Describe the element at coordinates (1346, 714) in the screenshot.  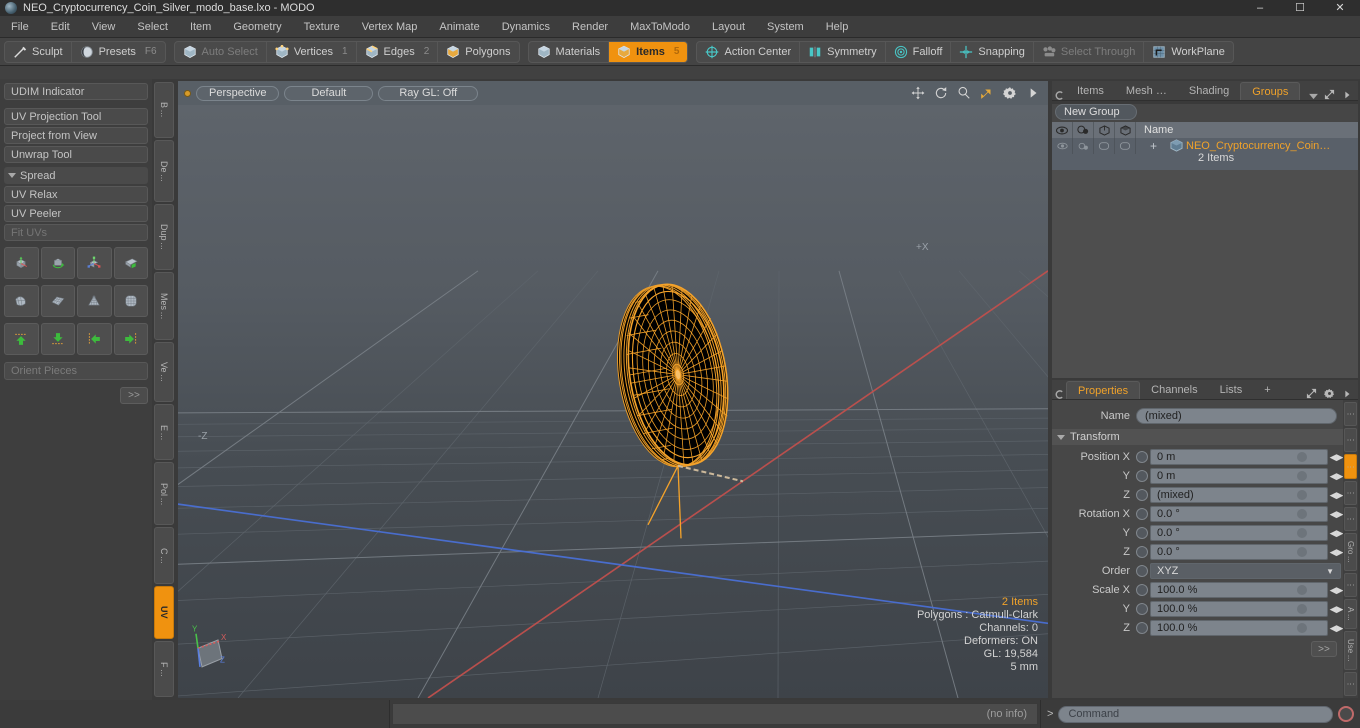
I see `record-icon` at that location.